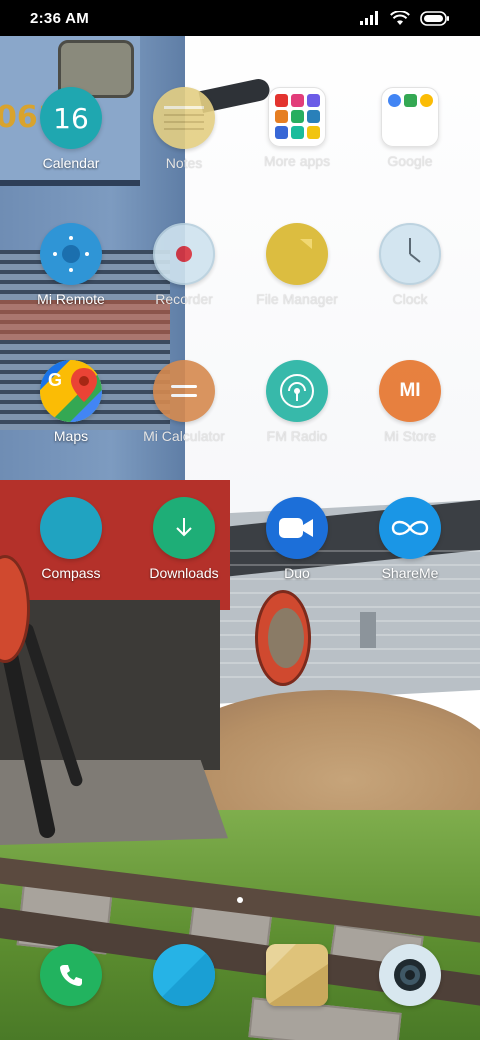 The width and height of the screenshot is (480, 1040). Describe the element at coordinates (184, 436) in the screenshot. I see `app-label: Mi Calculator` at that location.